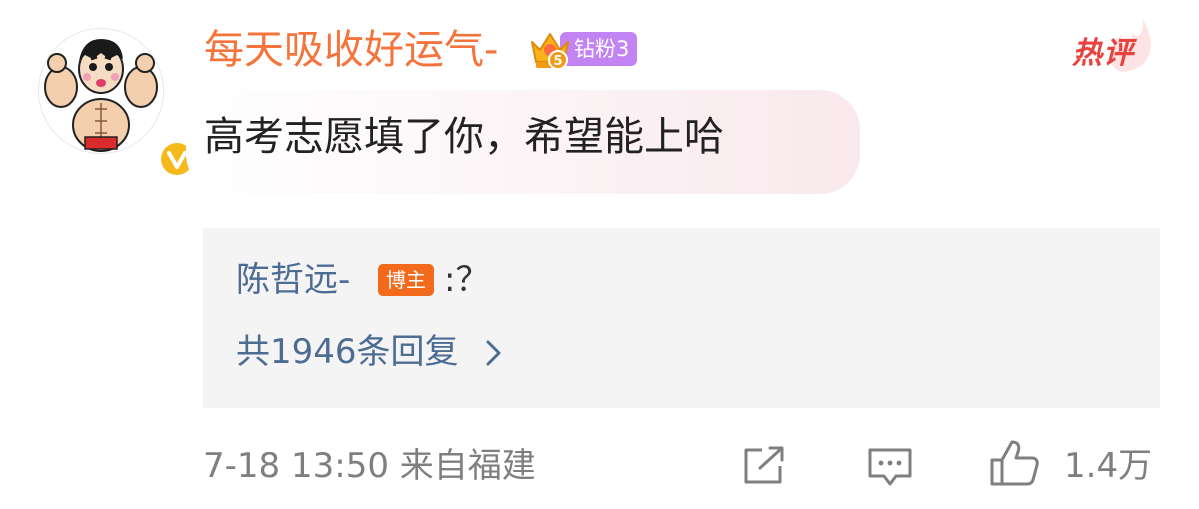 The image size is (1199, 509). Describe the element at coordinates (494, 353) in the screenshot. I see `chevron-right-icon` at that location.